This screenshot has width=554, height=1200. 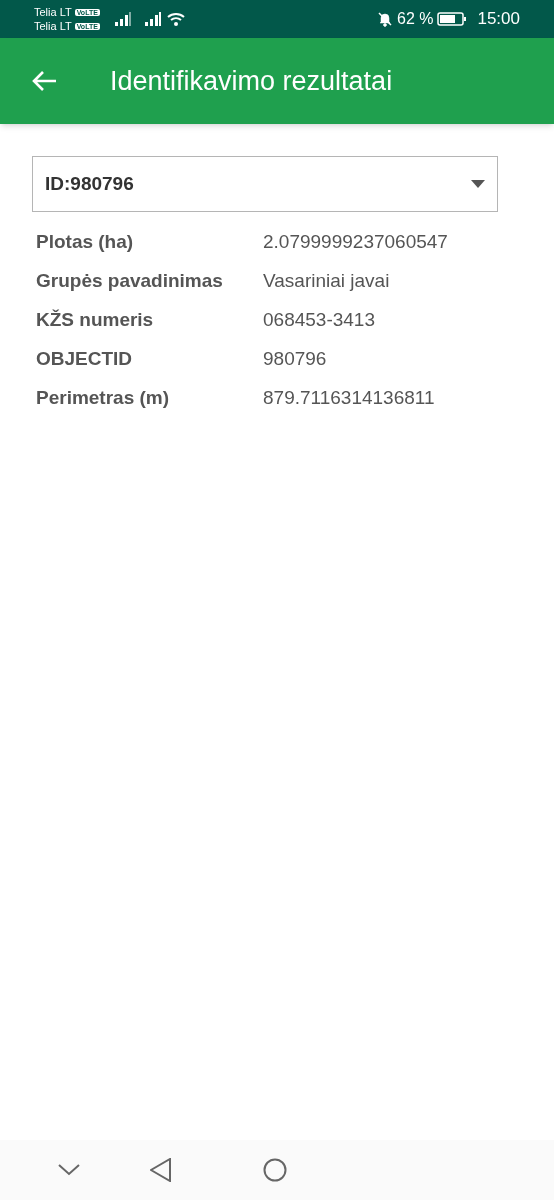 I want to click on attribute-value: 2.0799999237060547, so click(x=355, y=242).